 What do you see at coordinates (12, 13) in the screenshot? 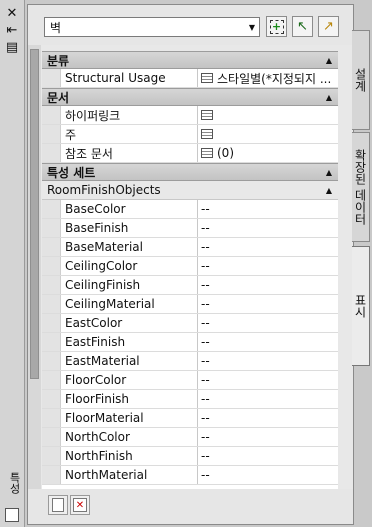
I see `close-icon: ✕` at bounding box center [12, 13].